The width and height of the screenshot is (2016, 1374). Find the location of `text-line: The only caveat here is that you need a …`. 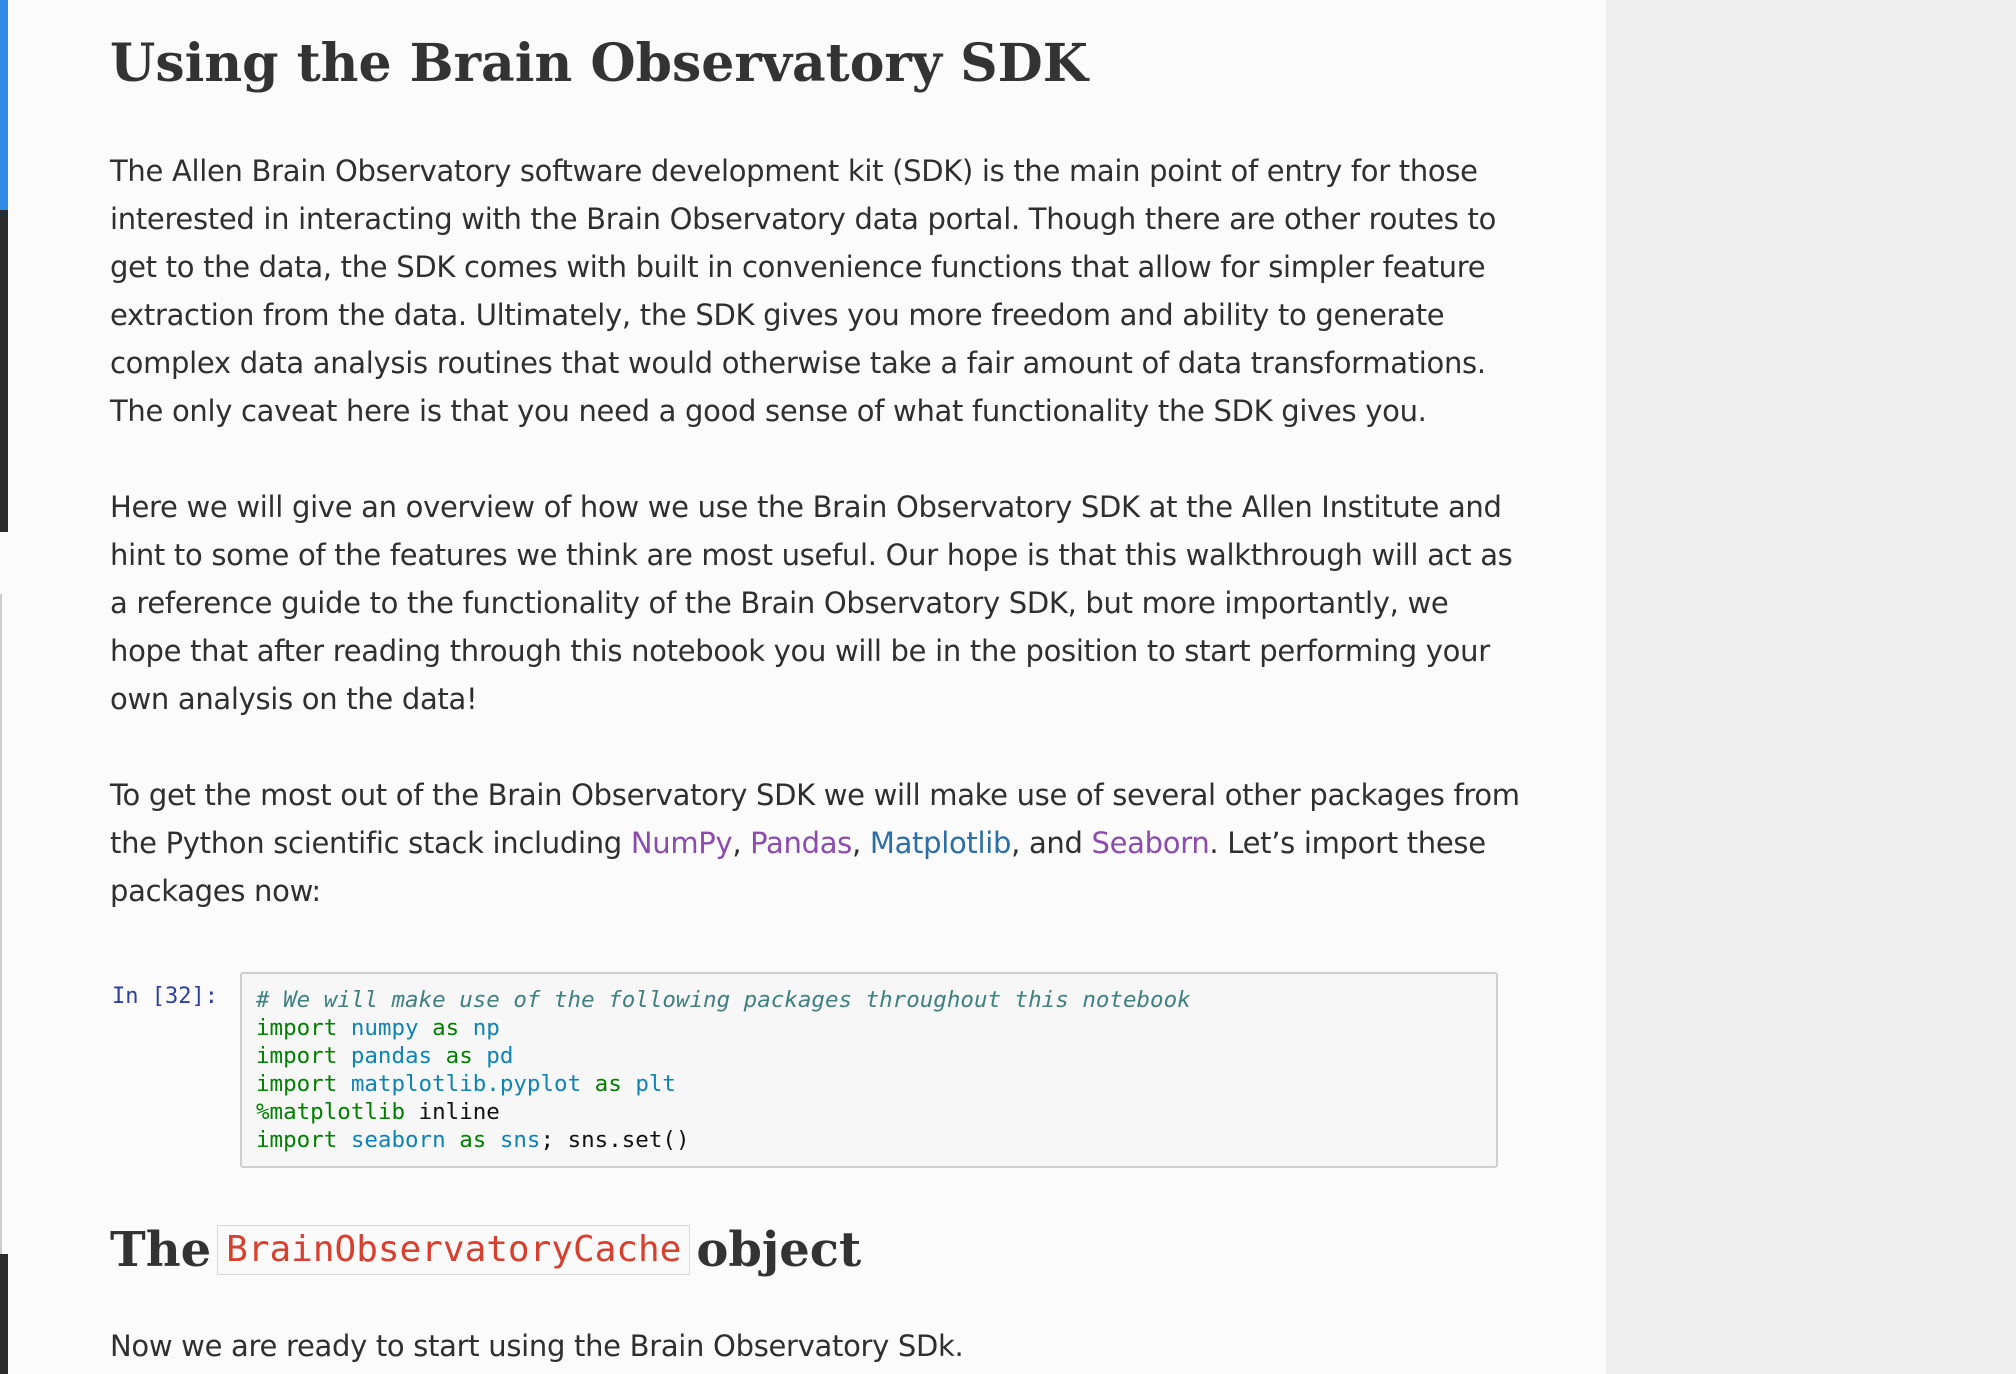

text-line: The only caveat here is that you need a … is located at coordinates (768, 411).